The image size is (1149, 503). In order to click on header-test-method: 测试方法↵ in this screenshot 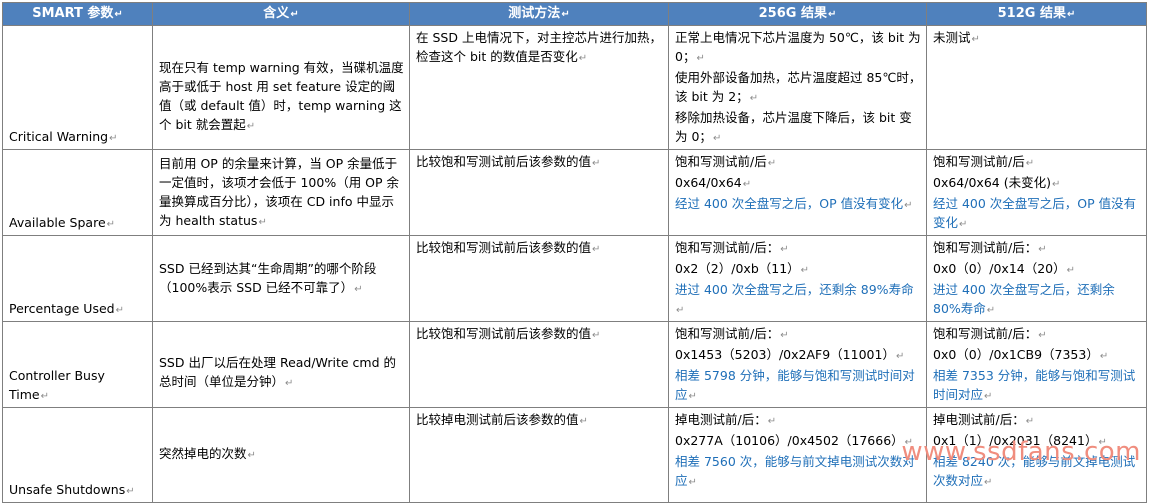, I will do `click(539, 14)`.